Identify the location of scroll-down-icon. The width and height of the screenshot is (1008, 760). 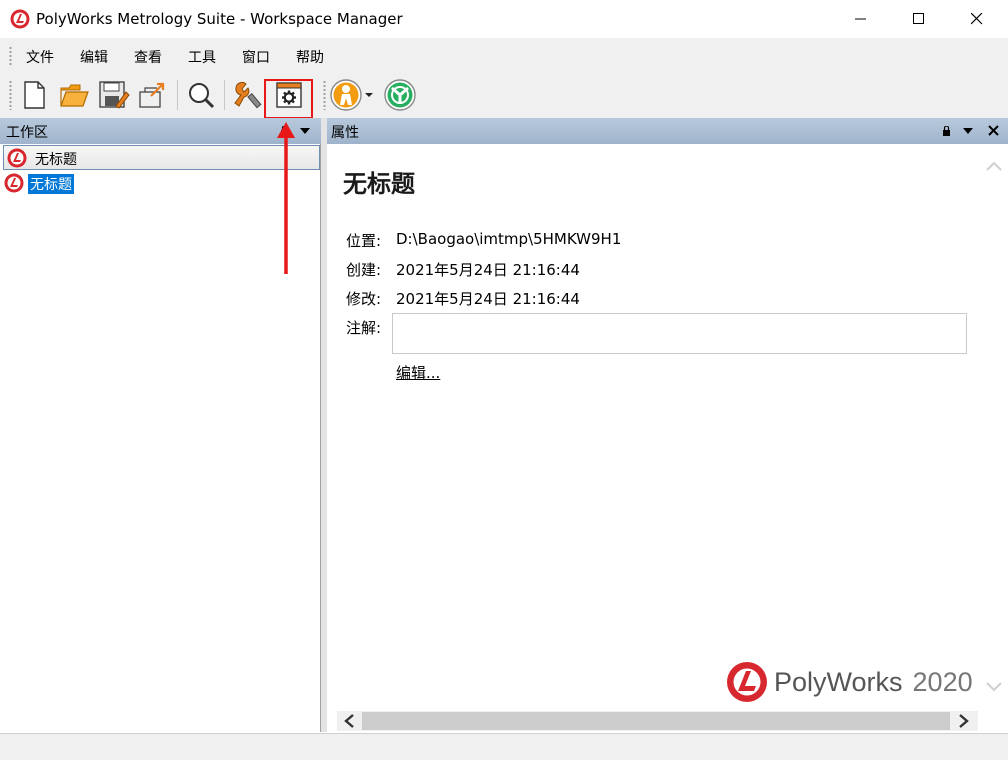
(994, 687).